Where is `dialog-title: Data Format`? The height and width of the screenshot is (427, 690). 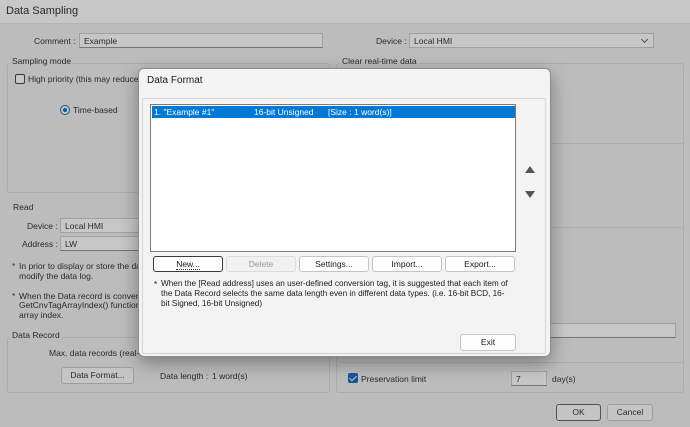 dialog-title: Data Format is located at coordinates (175, 80).